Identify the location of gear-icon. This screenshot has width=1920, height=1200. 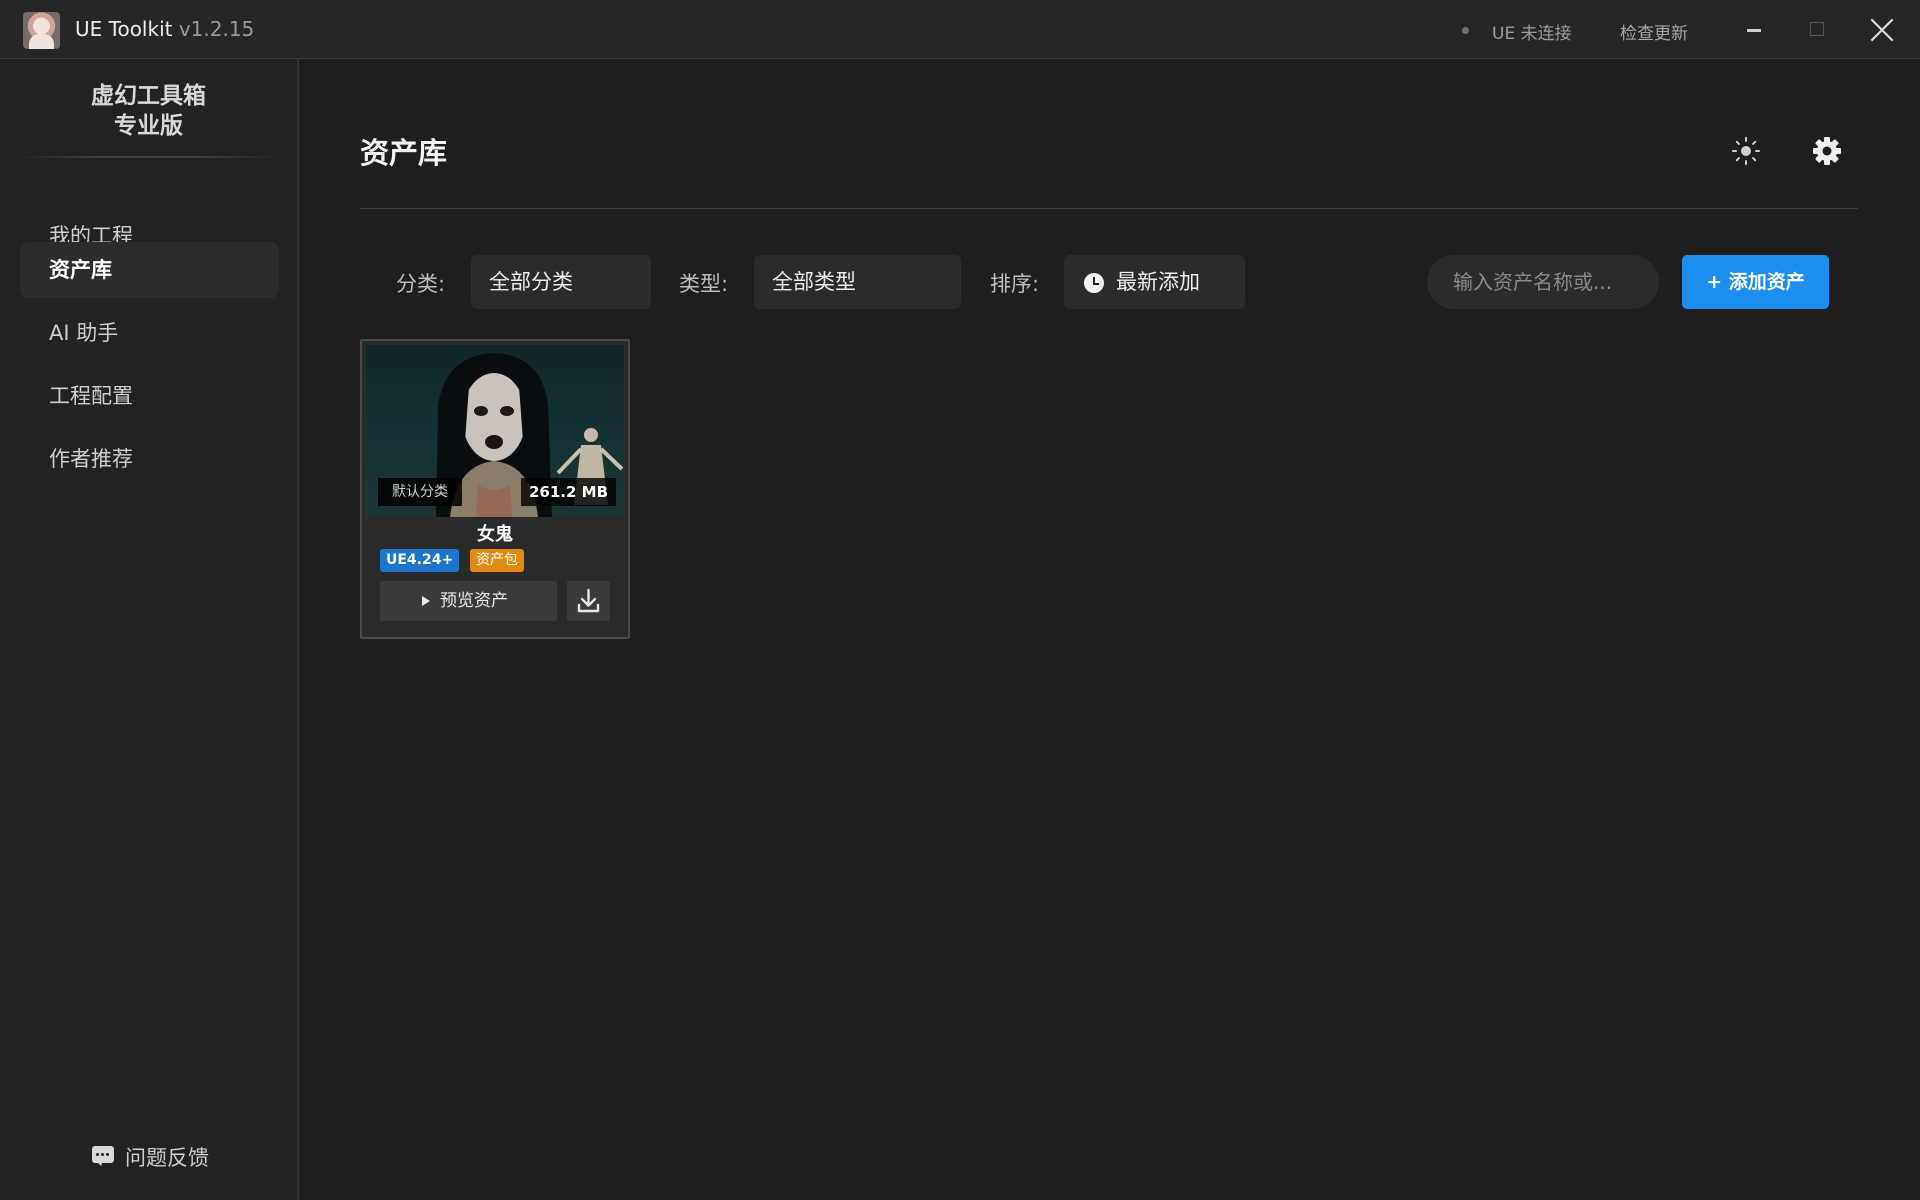
(1827, 151).